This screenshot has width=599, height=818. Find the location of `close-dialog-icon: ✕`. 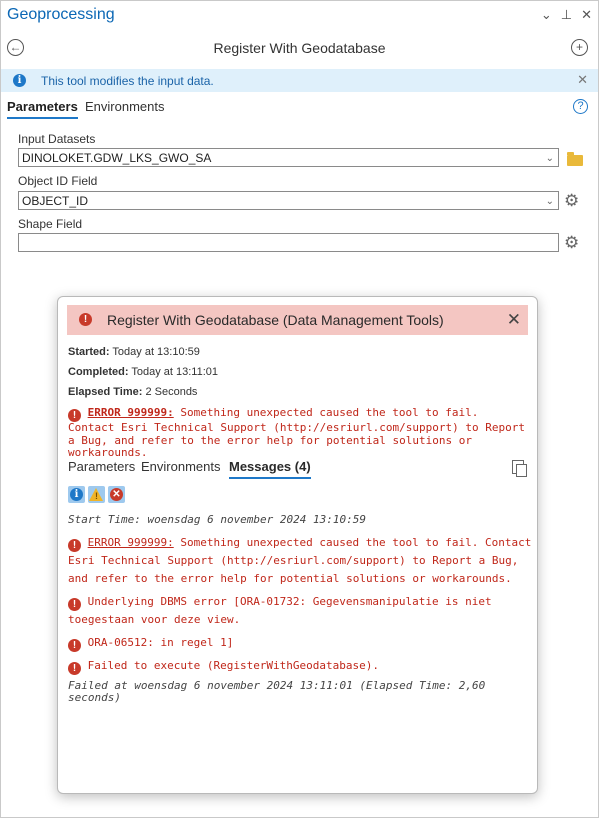

close-dialog-icon: ✕ is located at coordinates (514, 320).